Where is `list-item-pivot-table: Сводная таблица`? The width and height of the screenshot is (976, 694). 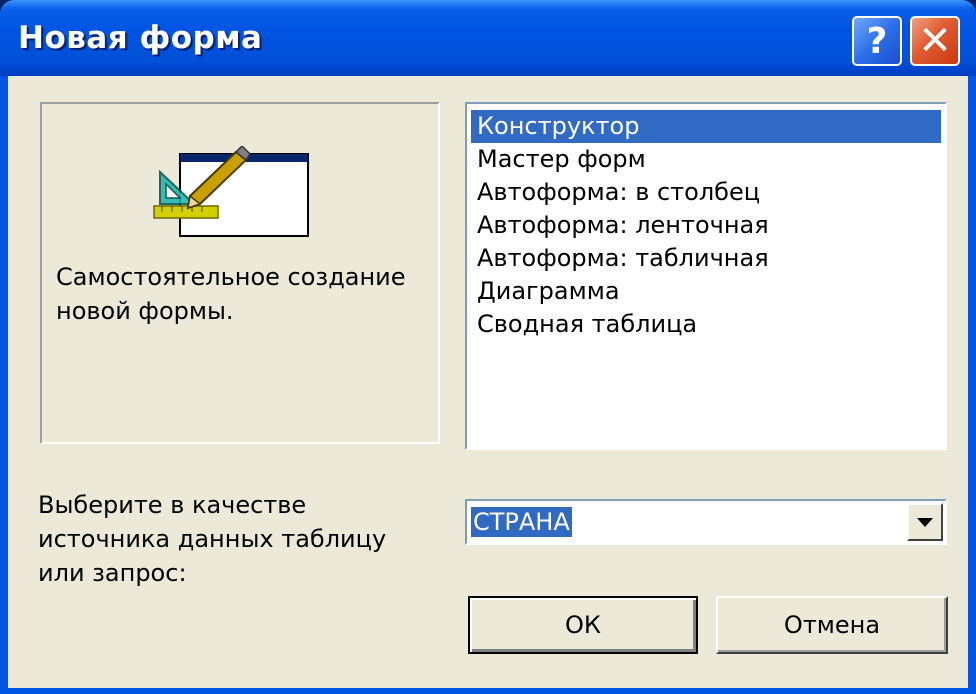 list-item-pivot-table: Сводная таблица is located at coordinates (706, 324).